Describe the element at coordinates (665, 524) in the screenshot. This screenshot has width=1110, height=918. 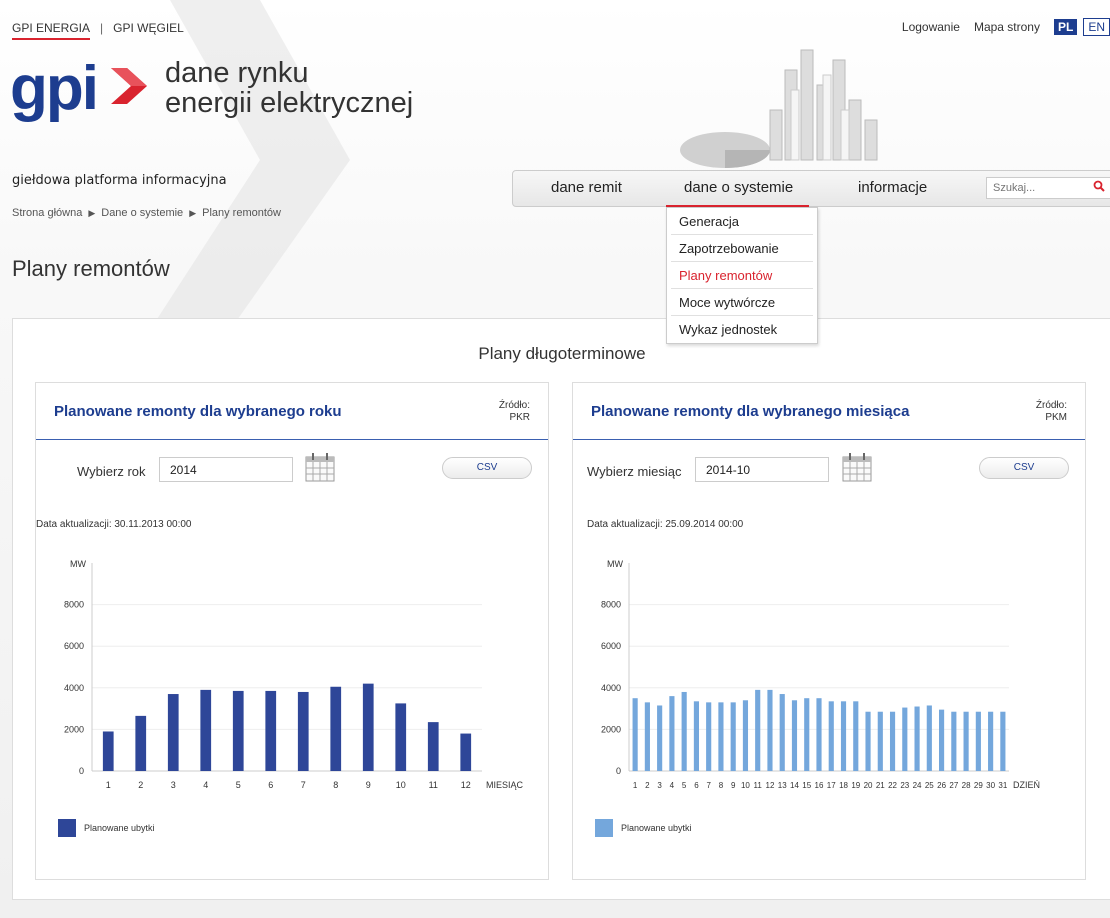
I see `last-updated: Data aktualizacji: 25.09.2014 00:00` at that location.